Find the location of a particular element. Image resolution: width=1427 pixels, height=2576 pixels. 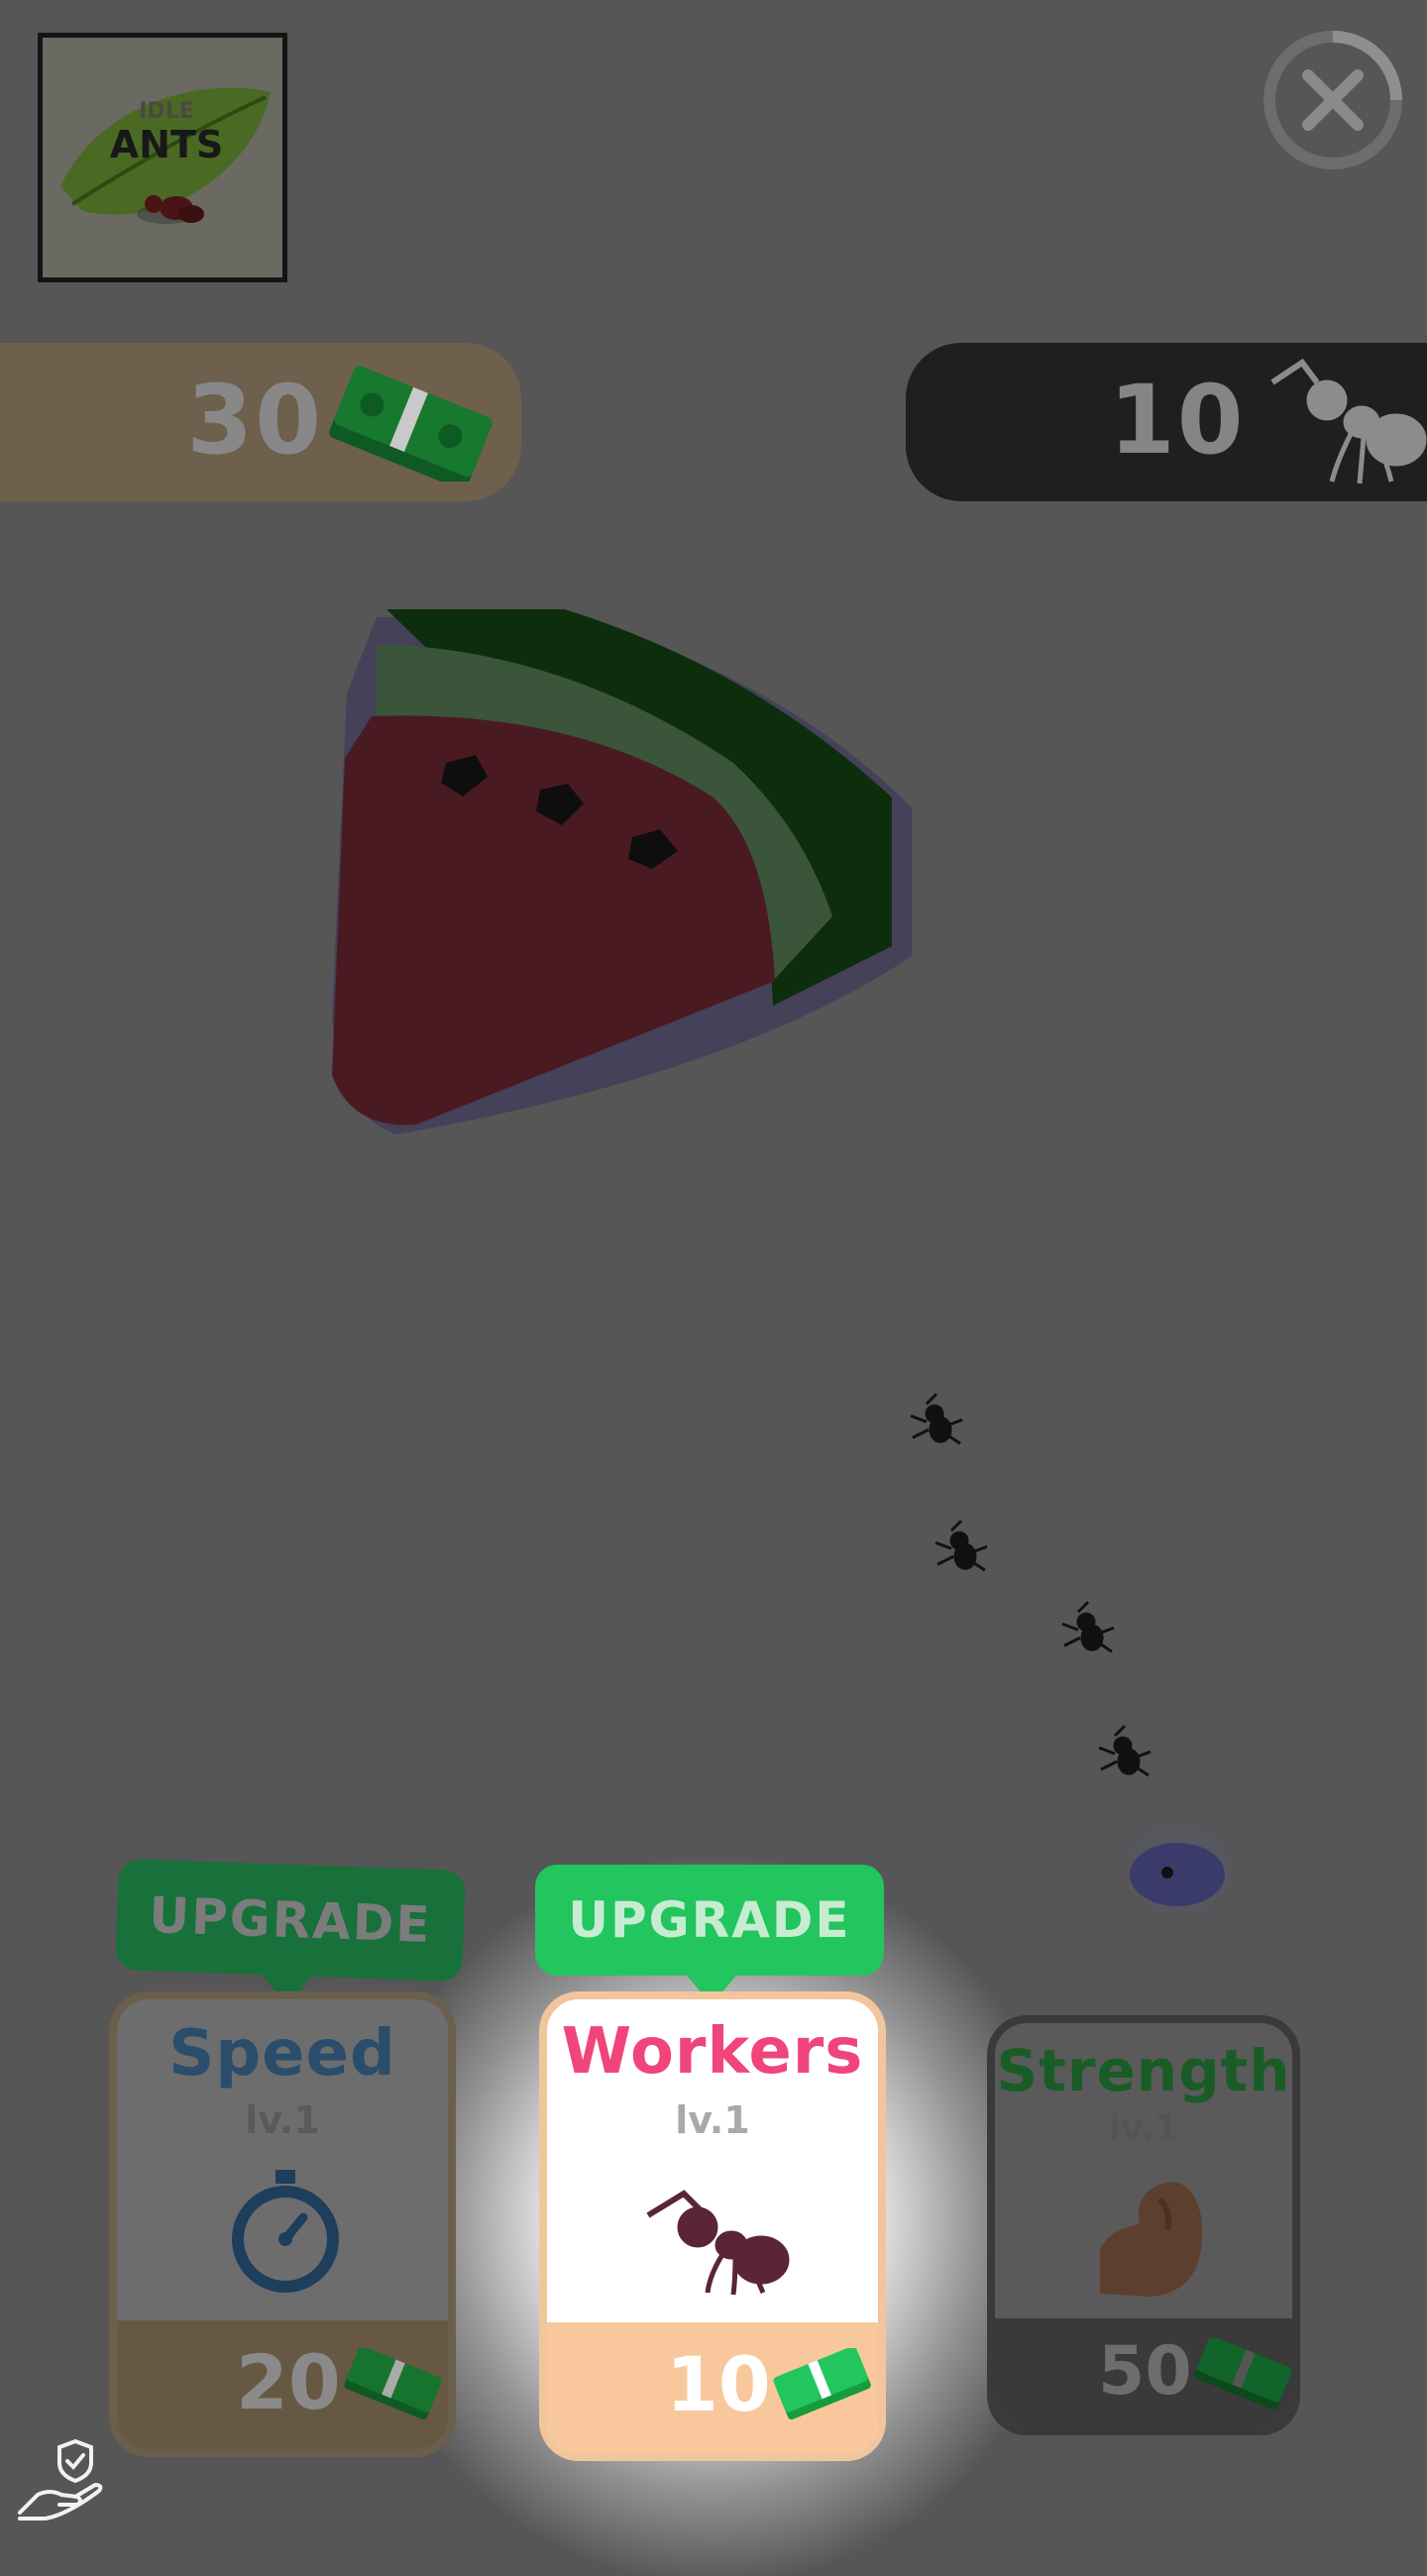

speed-price-panel: 20 is located at coordinates (282, 2385).